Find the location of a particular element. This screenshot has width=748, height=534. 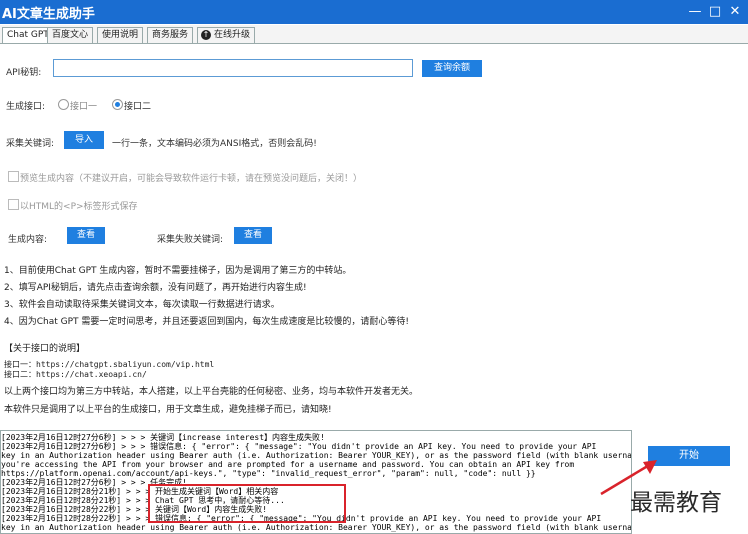

about-url-2: 接口二：https://chat.xeoapi.cn/ is located at coordinates (75, 374).